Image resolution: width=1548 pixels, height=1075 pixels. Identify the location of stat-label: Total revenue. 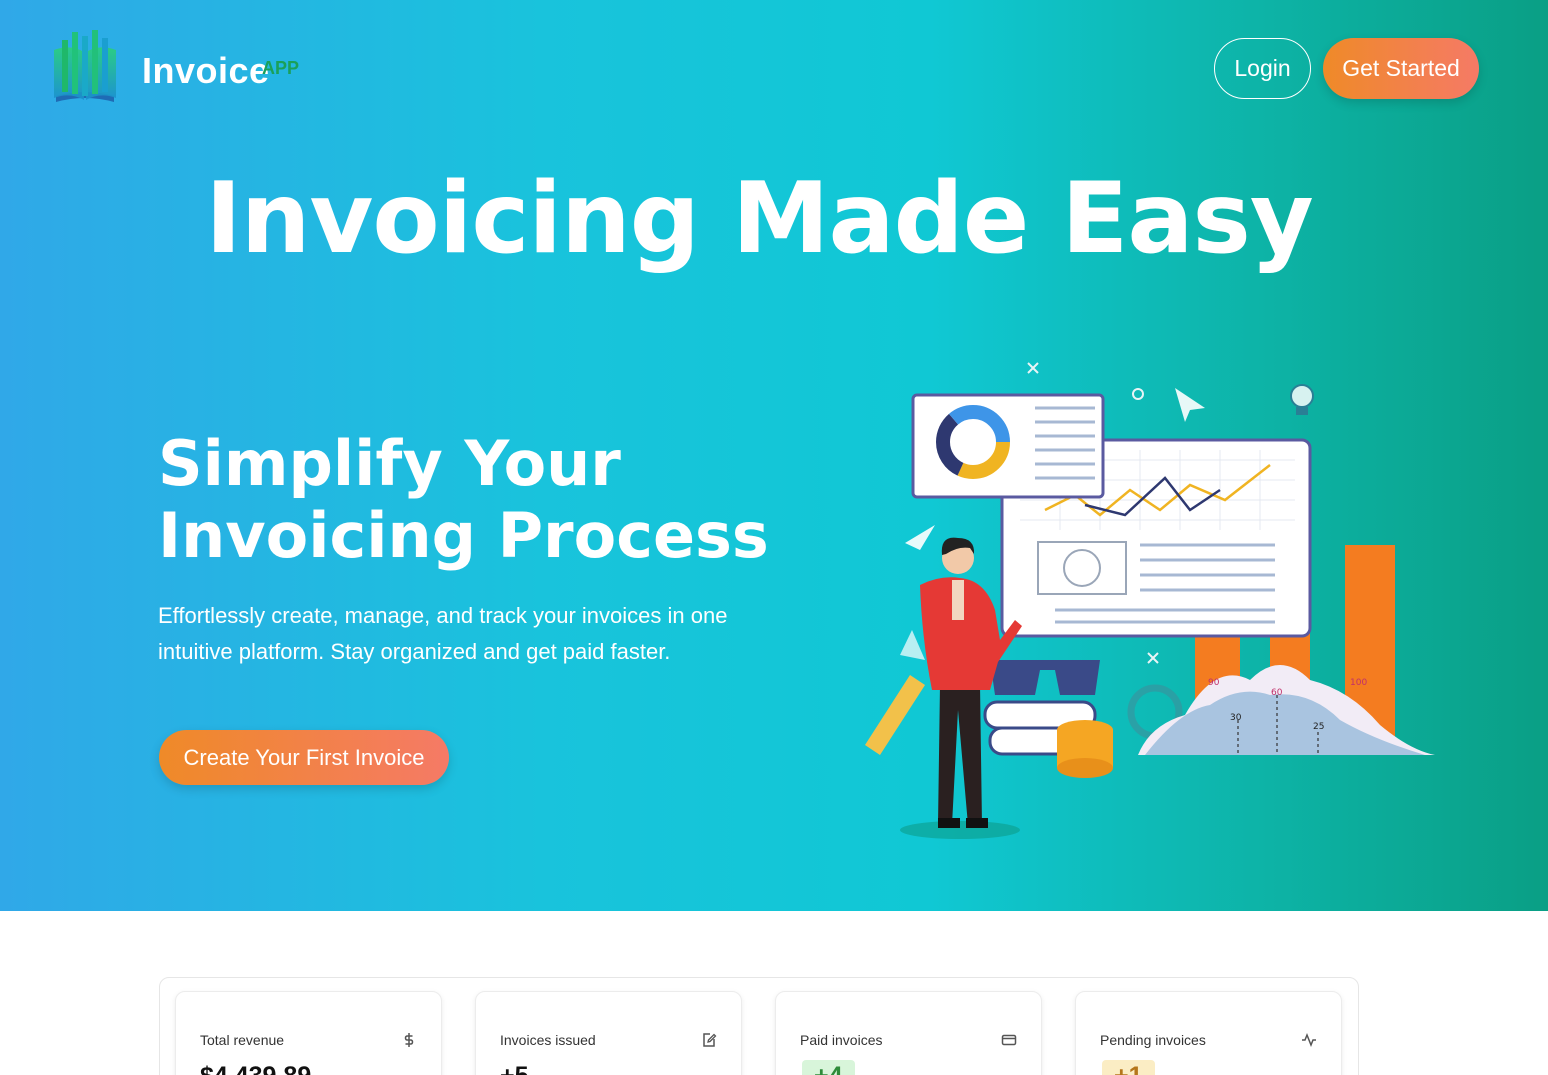
(242, 1040).